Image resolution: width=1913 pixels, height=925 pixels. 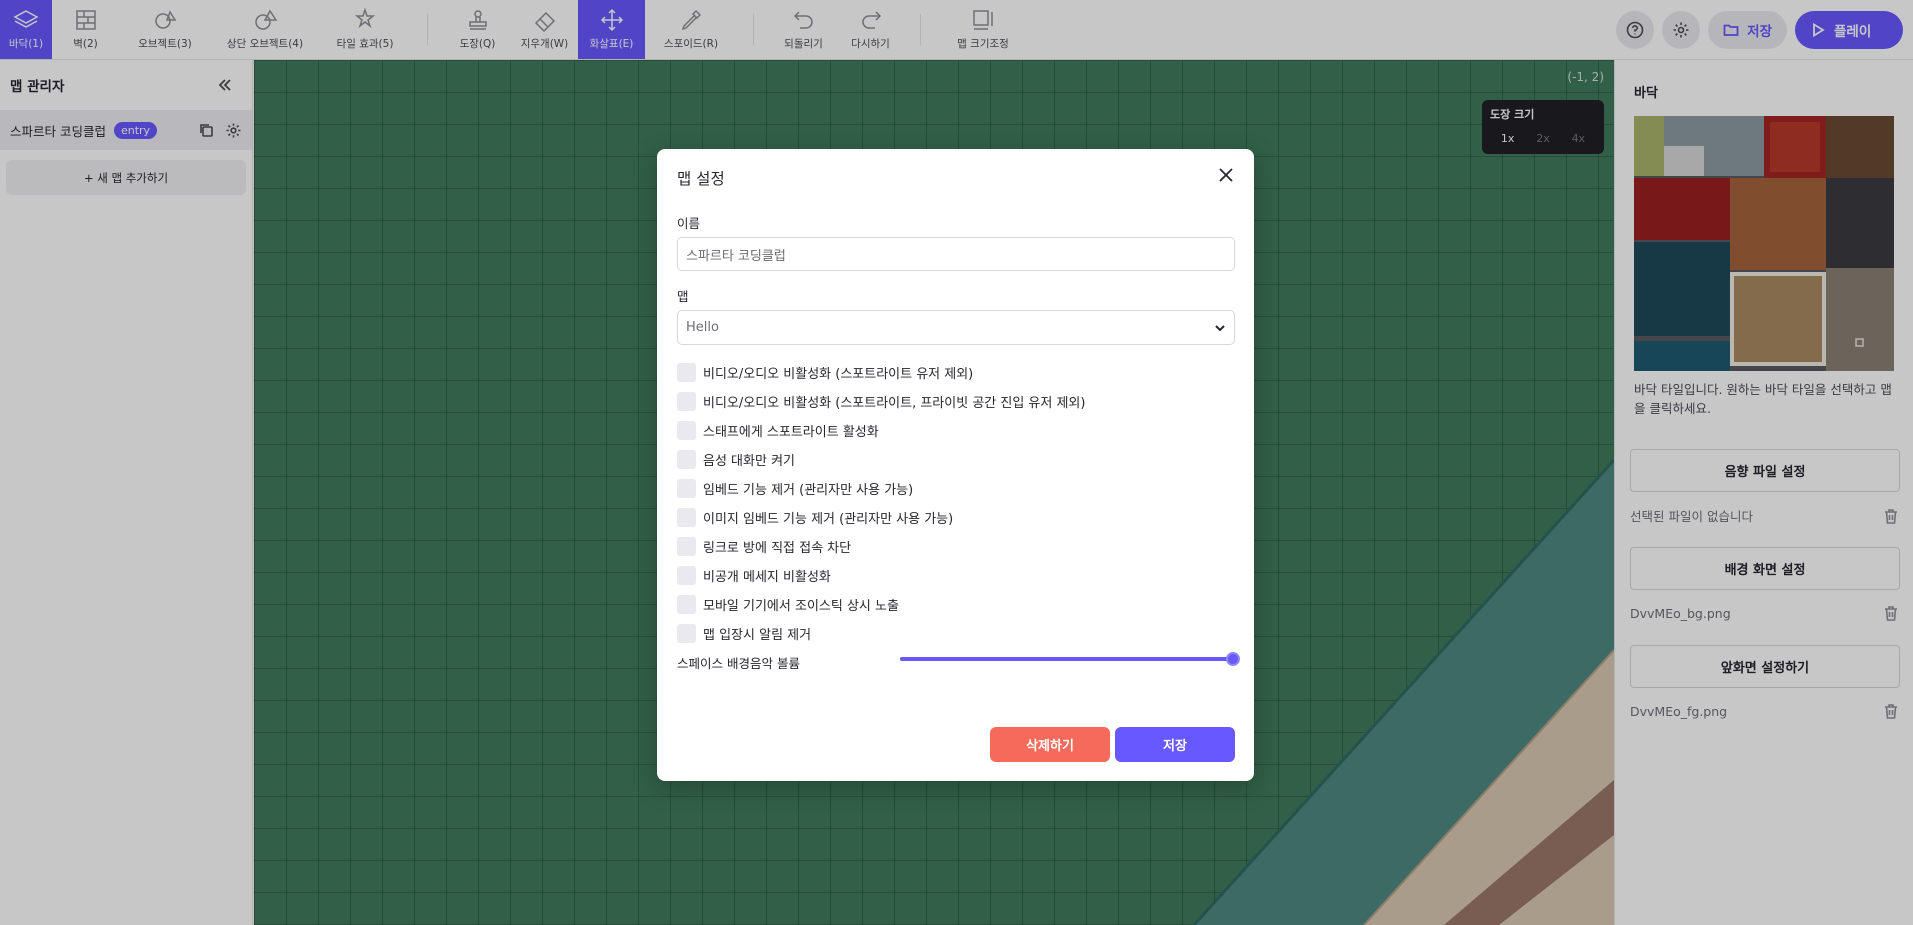 I want to click on option-row: 음성 대화만 켜기, so click(x=957, y=459).